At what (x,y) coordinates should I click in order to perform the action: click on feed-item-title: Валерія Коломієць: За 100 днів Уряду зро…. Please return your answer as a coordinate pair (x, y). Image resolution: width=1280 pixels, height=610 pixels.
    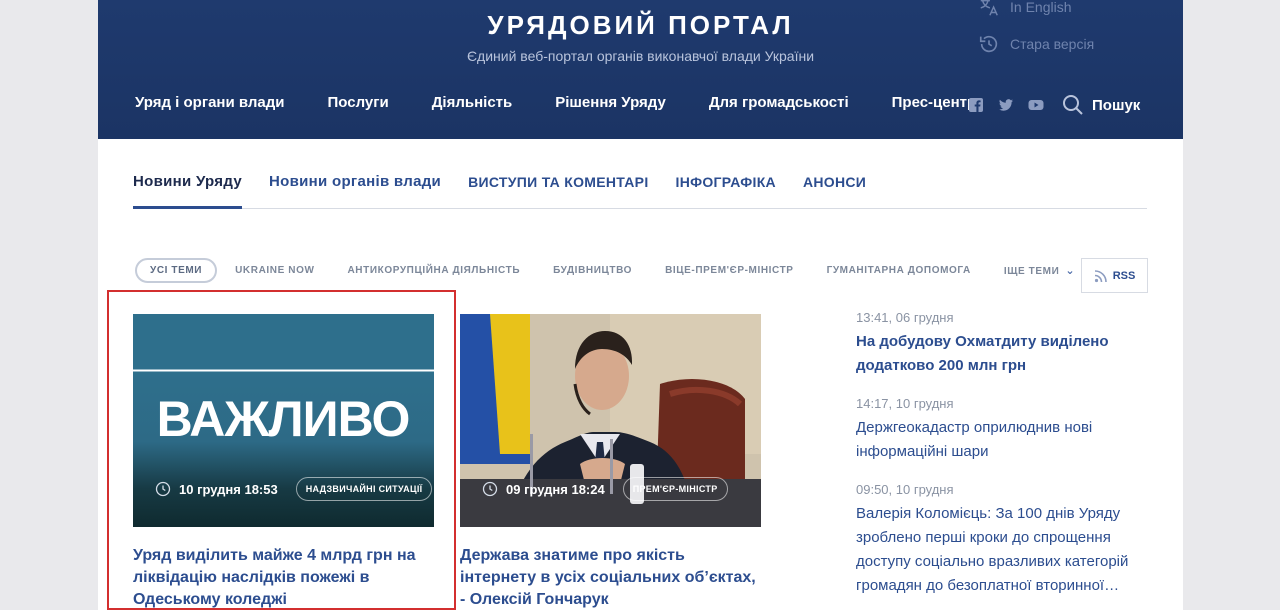
    Looking at the image, I should click on (1001, 550).